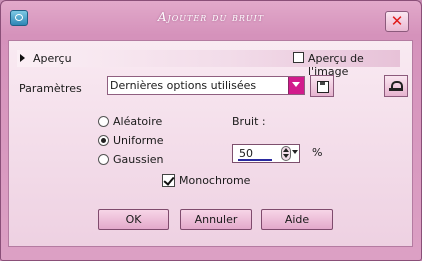 Image resolution: width=422 pixels, height=261 pixels. I want to click on settings-label: Paramètres, so click(50, 88).